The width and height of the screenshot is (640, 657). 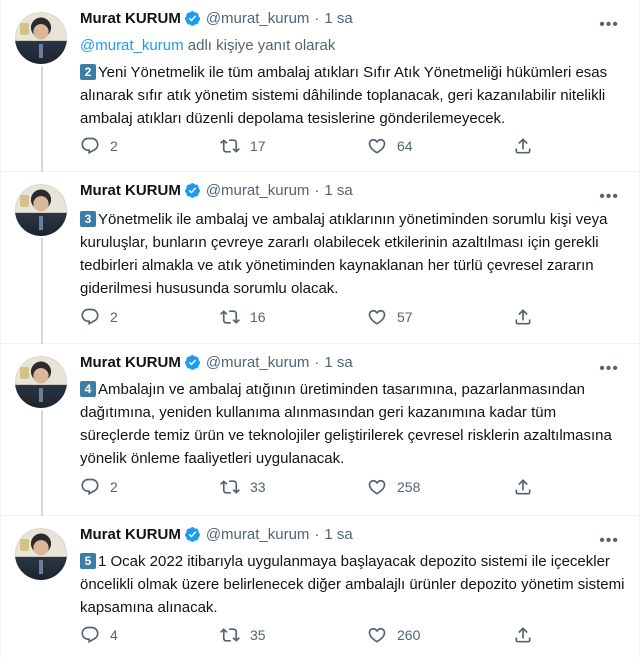 I want to click on reply-context: @murat_kurum adlı kişiye yanıt olarak, so click(x=207, y=45).